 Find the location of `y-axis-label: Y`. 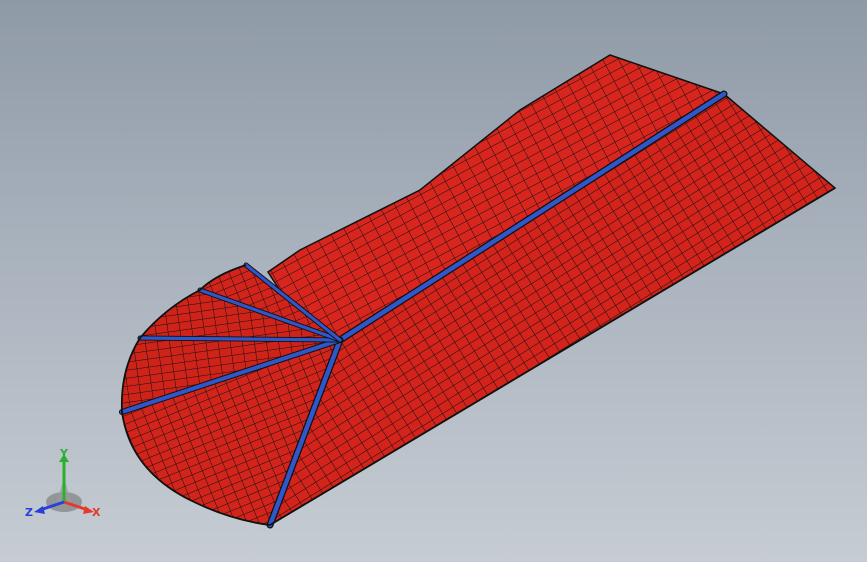

y-axis-label: Y is located at coordinates (64, 454).